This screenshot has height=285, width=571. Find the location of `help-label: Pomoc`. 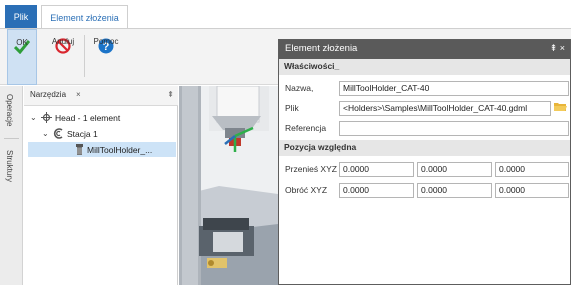

help-label: Pomoc is located at coordinates (106, 41).